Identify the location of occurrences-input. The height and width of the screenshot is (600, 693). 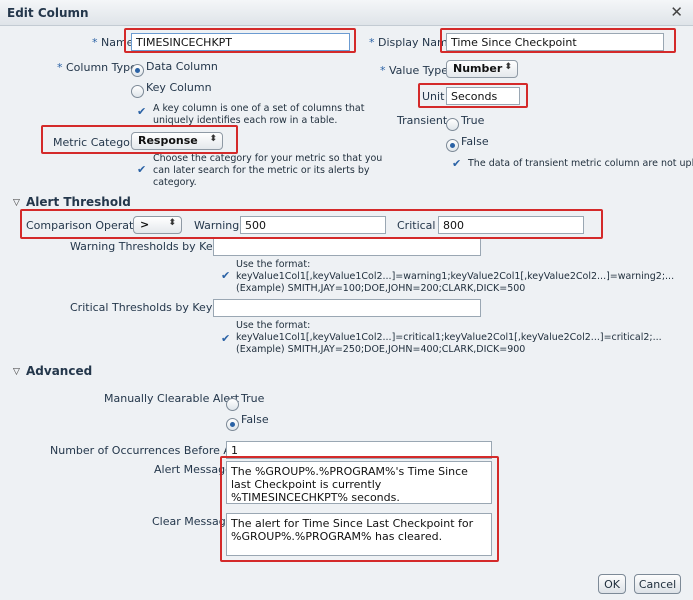
(359, 450).